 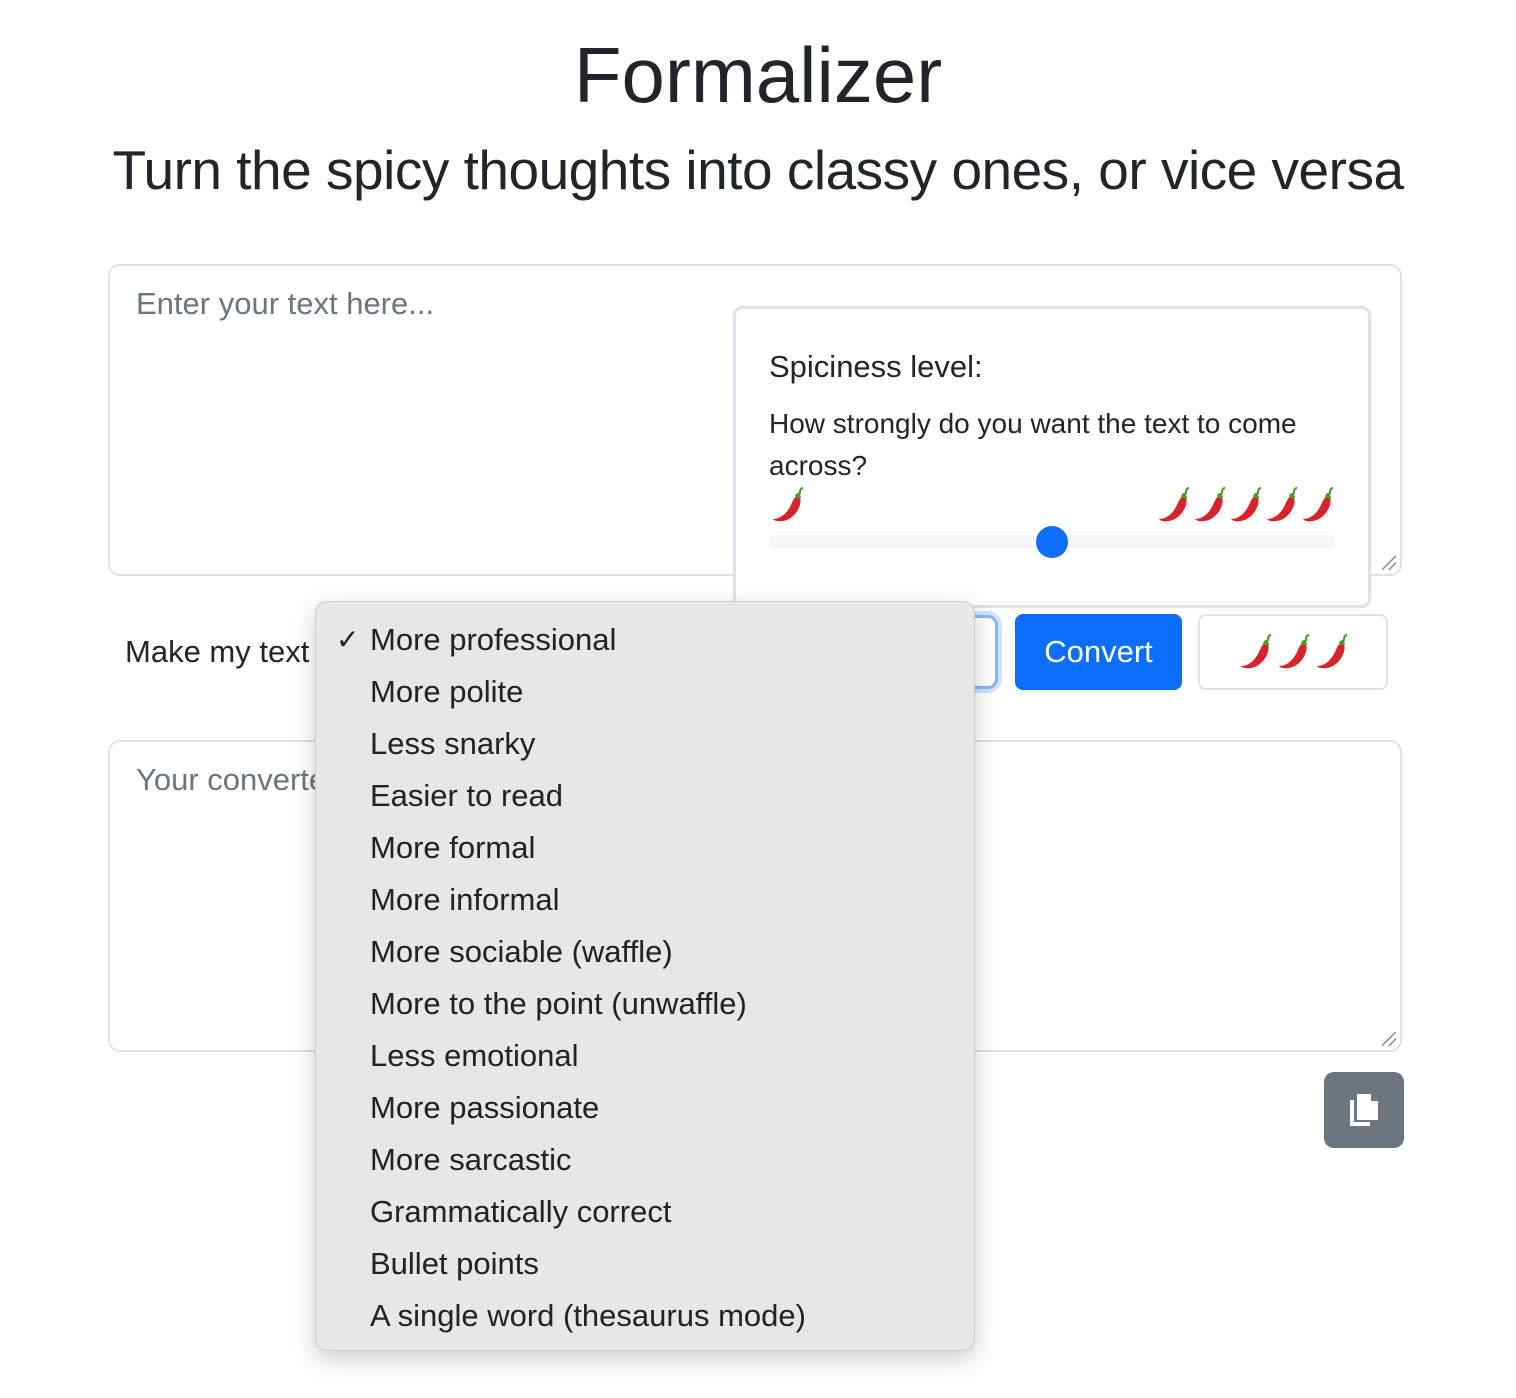 I want to click on option-label: Less snarky, so click(x=453, y=743).